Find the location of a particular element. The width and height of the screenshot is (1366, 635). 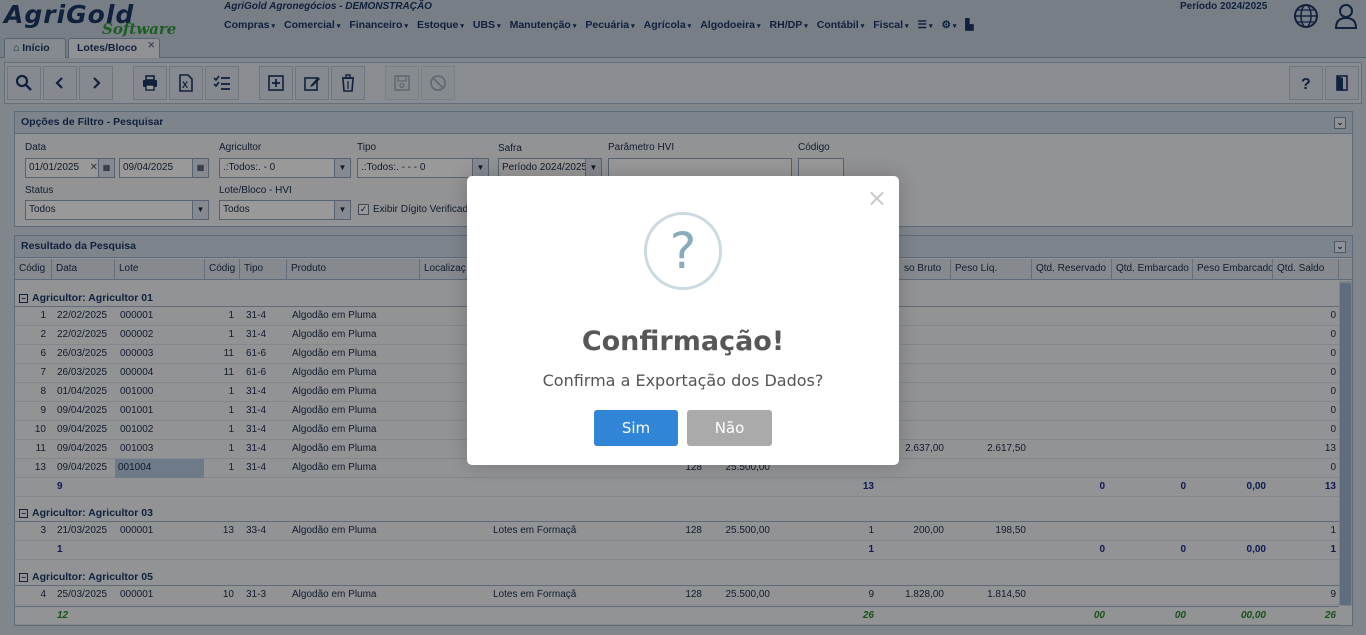

dialog-message: Confirma a Exportação dos Dados? is located at coordinates (683, 380).